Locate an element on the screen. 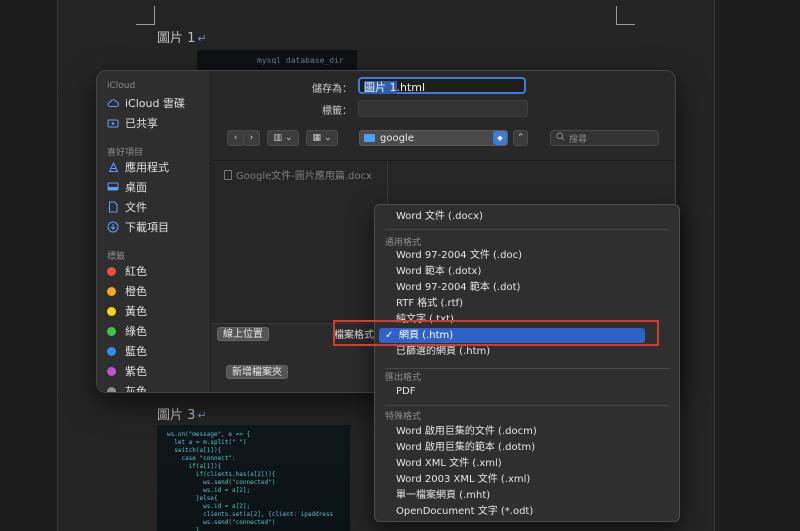  location-popup: google ◆ is located at coordinates (433, 138).